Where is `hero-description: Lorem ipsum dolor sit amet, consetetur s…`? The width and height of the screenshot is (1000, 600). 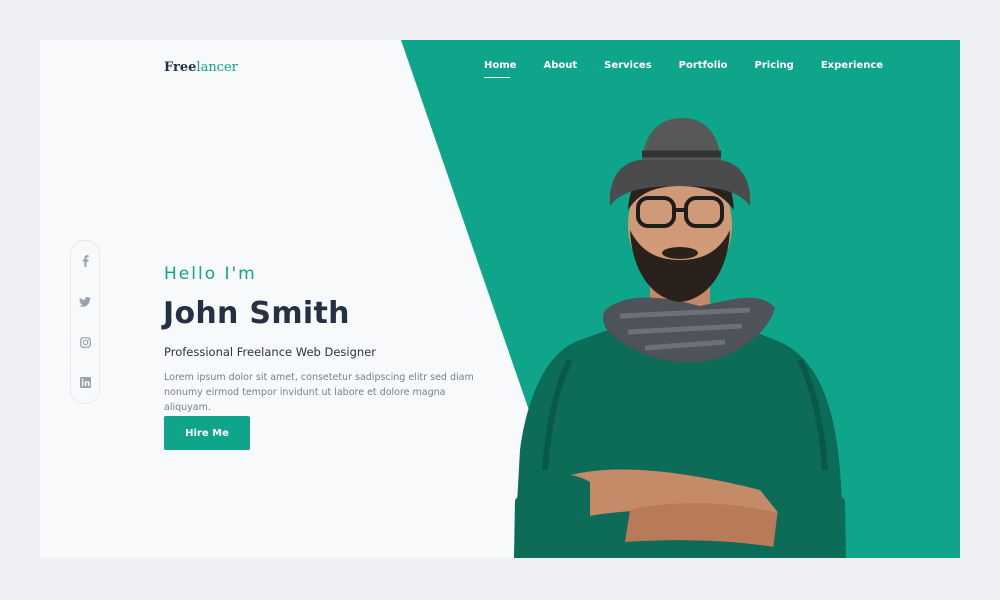
hero-description: Lorem ipsum dolor sit amet, consetetur s… is located at coordinates (319, 392).